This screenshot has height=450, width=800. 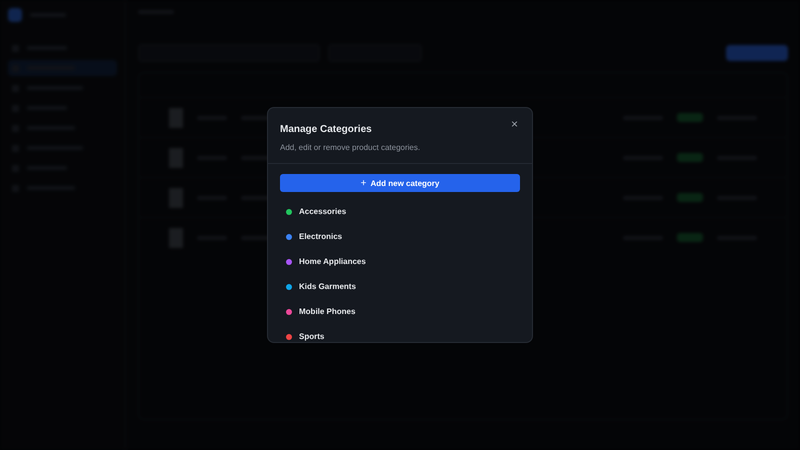 I want to click on category-name: Sports, so click(x=311, y=336).